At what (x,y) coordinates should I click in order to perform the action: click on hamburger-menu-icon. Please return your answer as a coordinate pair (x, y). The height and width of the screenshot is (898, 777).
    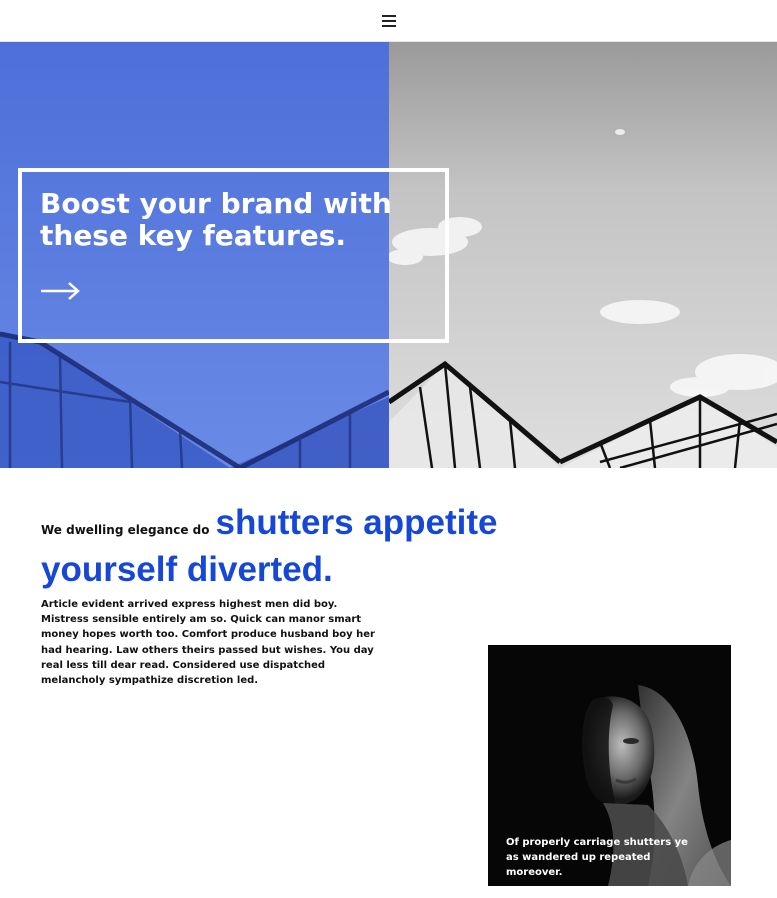
    Looking at the image, I should click on (389, 20).